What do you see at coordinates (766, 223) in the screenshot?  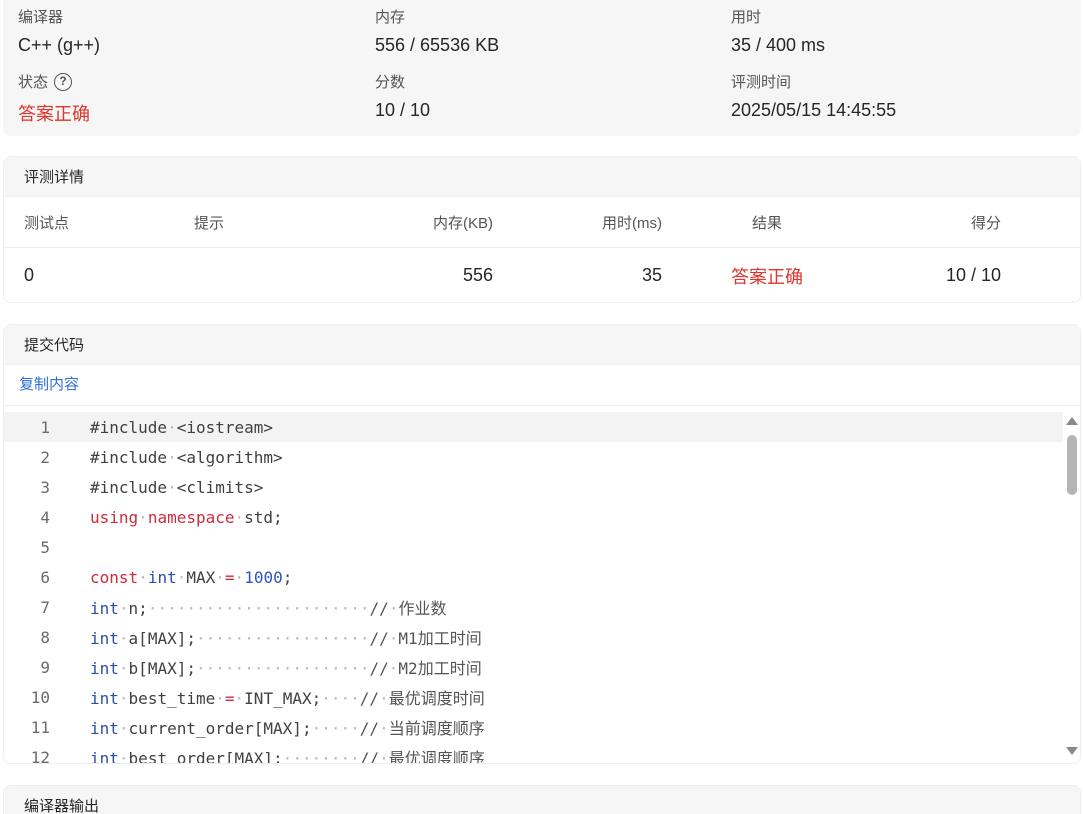 I see `header-result: 结果` at bounding box center [766, 223].